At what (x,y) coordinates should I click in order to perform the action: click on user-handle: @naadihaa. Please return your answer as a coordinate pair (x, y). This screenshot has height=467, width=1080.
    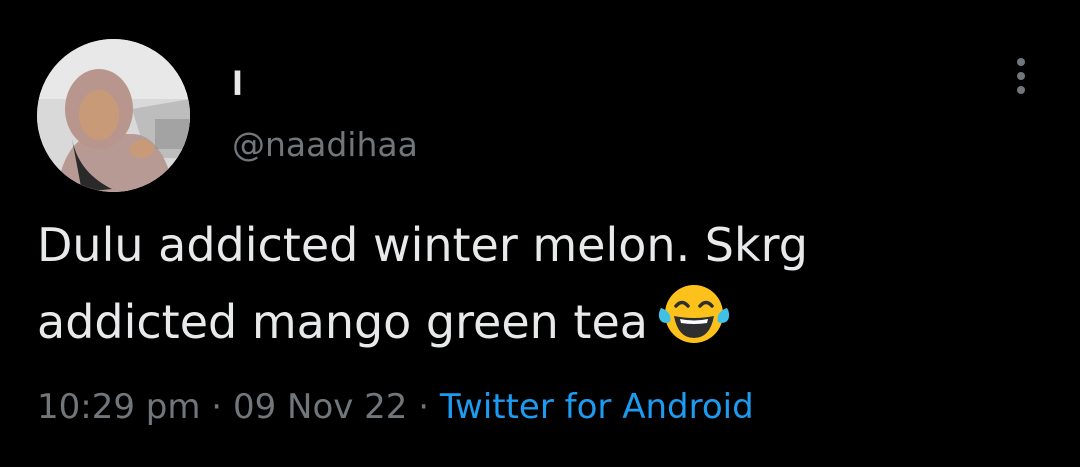
    Looking at the image, I should click on (325, 145).